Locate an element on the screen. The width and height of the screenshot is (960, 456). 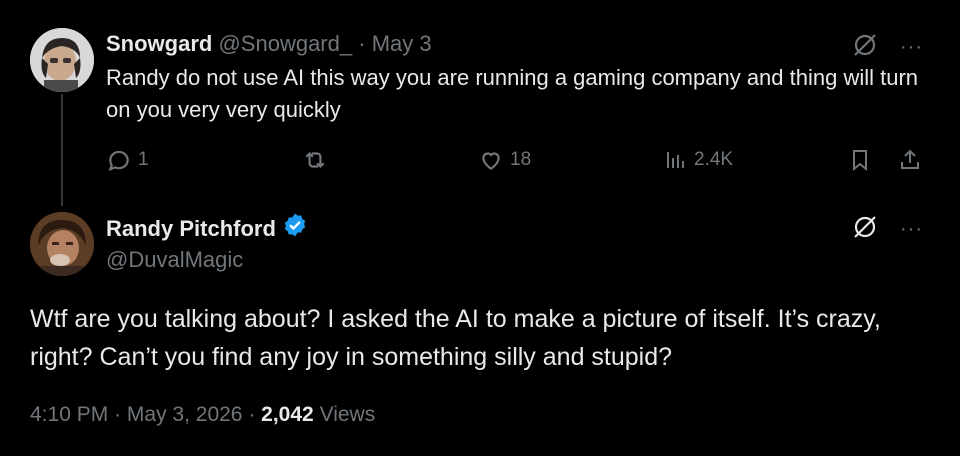
views-button: 2.4K is located at coordinates (698, 160).